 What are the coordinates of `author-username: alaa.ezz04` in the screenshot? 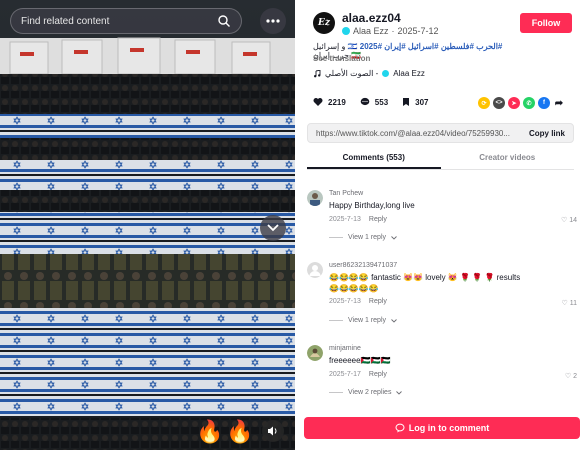 It's located at (371, 18).